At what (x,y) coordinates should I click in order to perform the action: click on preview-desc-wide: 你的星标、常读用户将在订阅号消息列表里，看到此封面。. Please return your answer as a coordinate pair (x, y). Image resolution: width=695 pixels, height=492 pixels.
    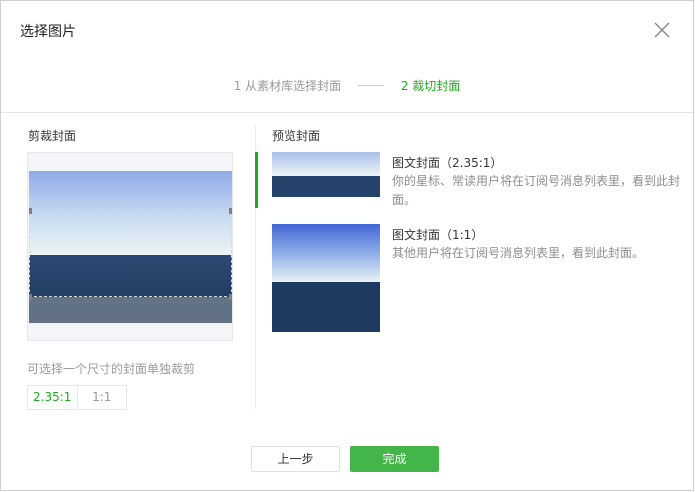
    Looking at the image, I should click on (536, 190).